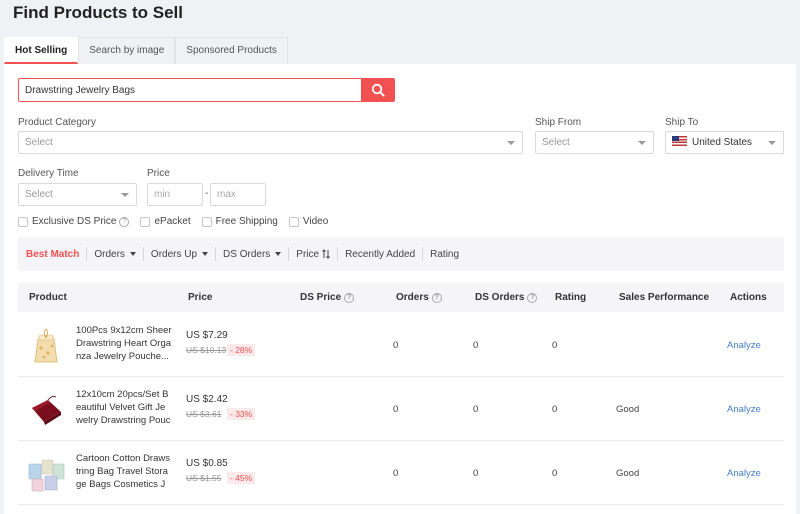  I want to click on product-price: US $2.42, so click(207, 399).